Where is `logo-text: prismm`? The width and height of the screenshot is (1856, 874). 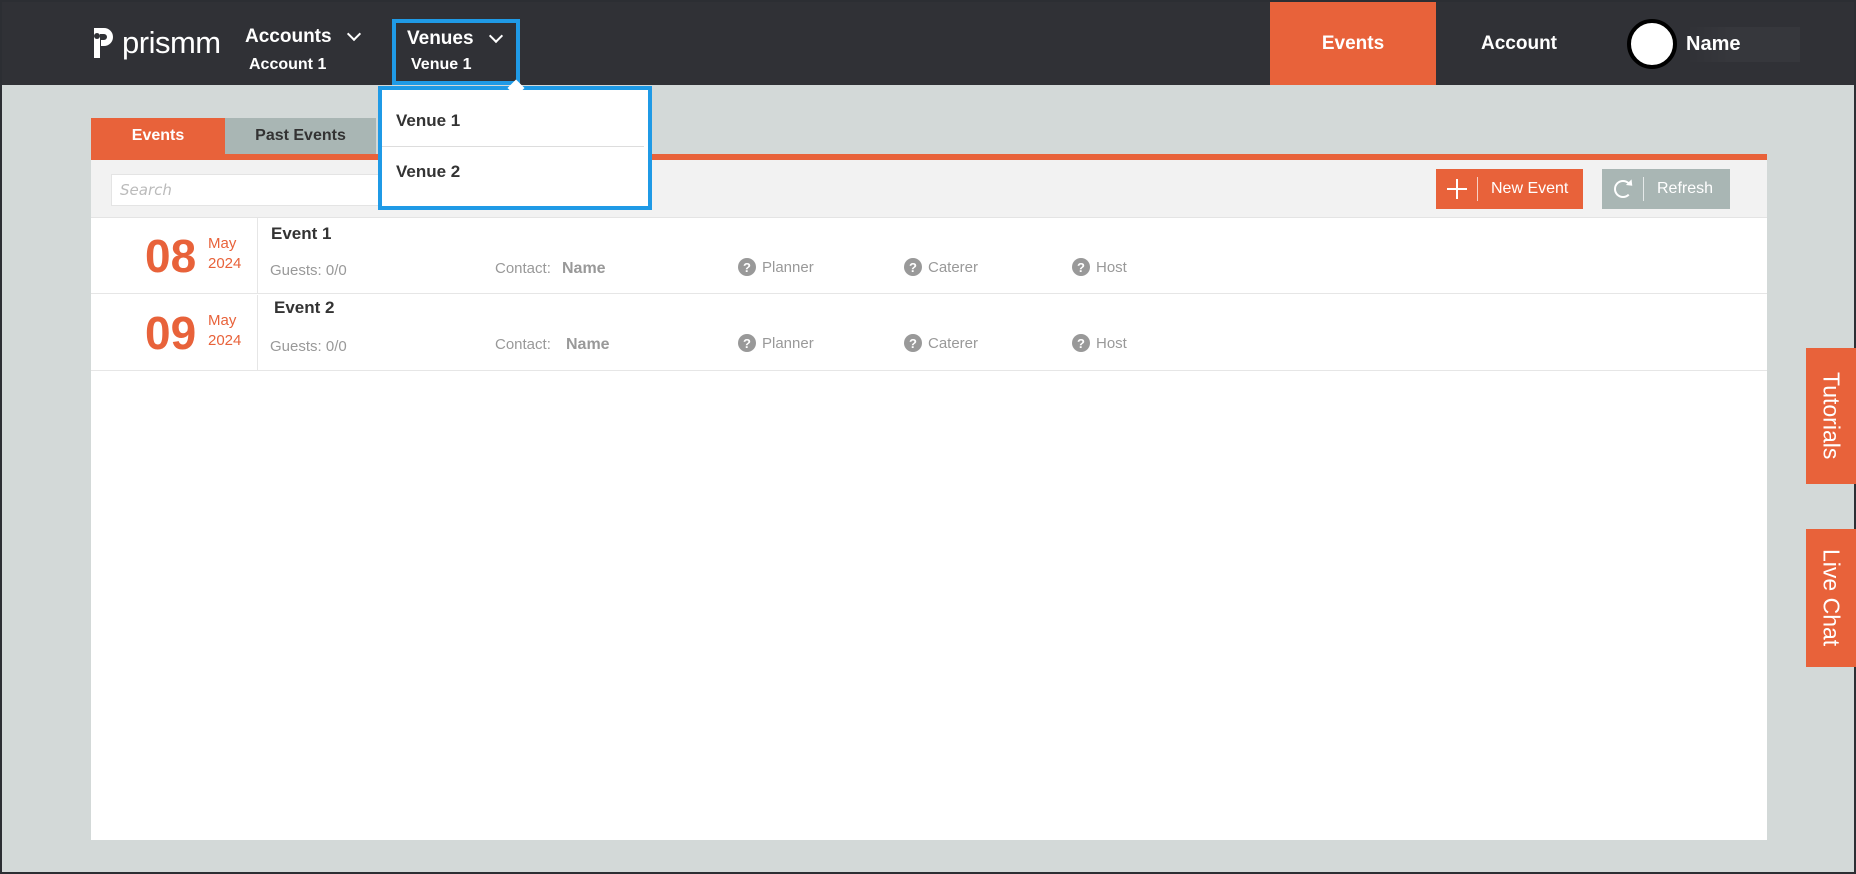 logo-text: prismm is located at coordinates (171, 42).